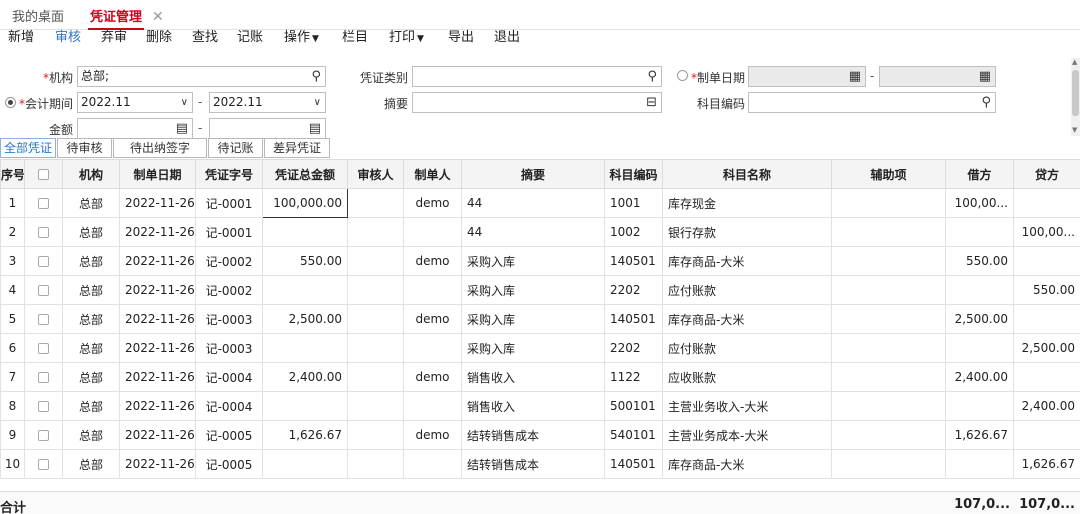 The height and width of the screenshot is (514, 1080). What do you see at coordinates (807, 76) in the screenshot?
I see `date-from-field: ▦` at bounding box center [807, 76].